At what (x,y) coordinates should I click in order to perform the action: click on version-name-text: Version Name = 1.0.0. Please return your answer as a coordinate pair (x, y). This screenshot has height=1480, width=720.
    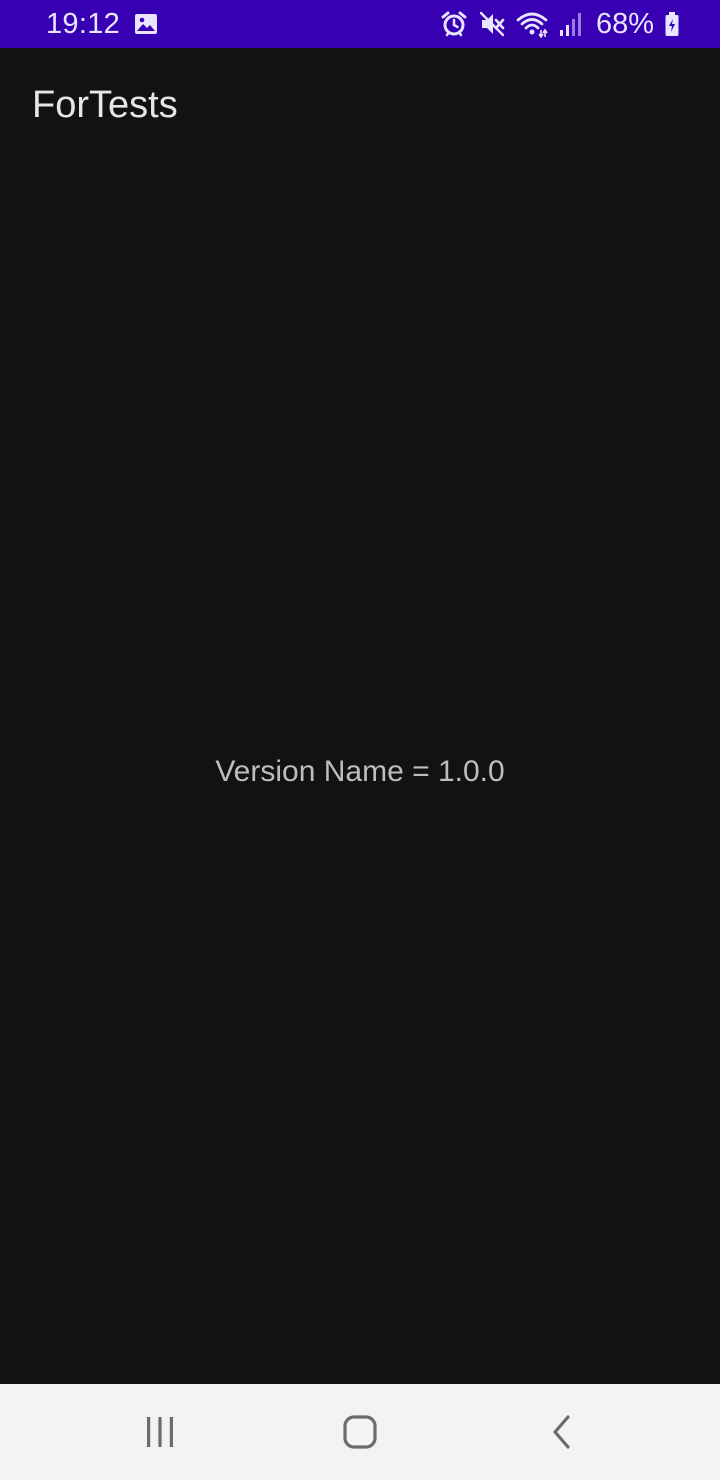
    Looking at the image, I should click on (360, 771).